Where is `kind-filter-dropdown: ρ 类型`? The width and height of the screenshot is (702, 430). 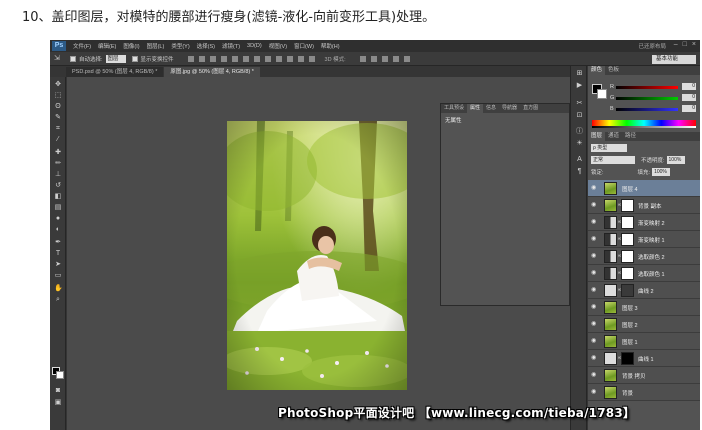 kind-filter-dropdown: ρ 类型 is located at coordinates (609, 147).